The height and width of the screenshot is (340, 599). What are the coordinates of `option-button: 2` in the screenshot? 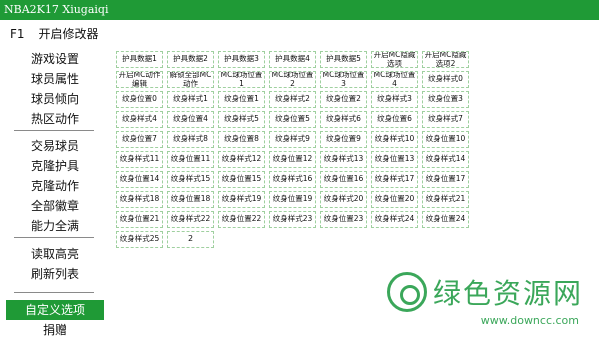 It's located at (190, 239).